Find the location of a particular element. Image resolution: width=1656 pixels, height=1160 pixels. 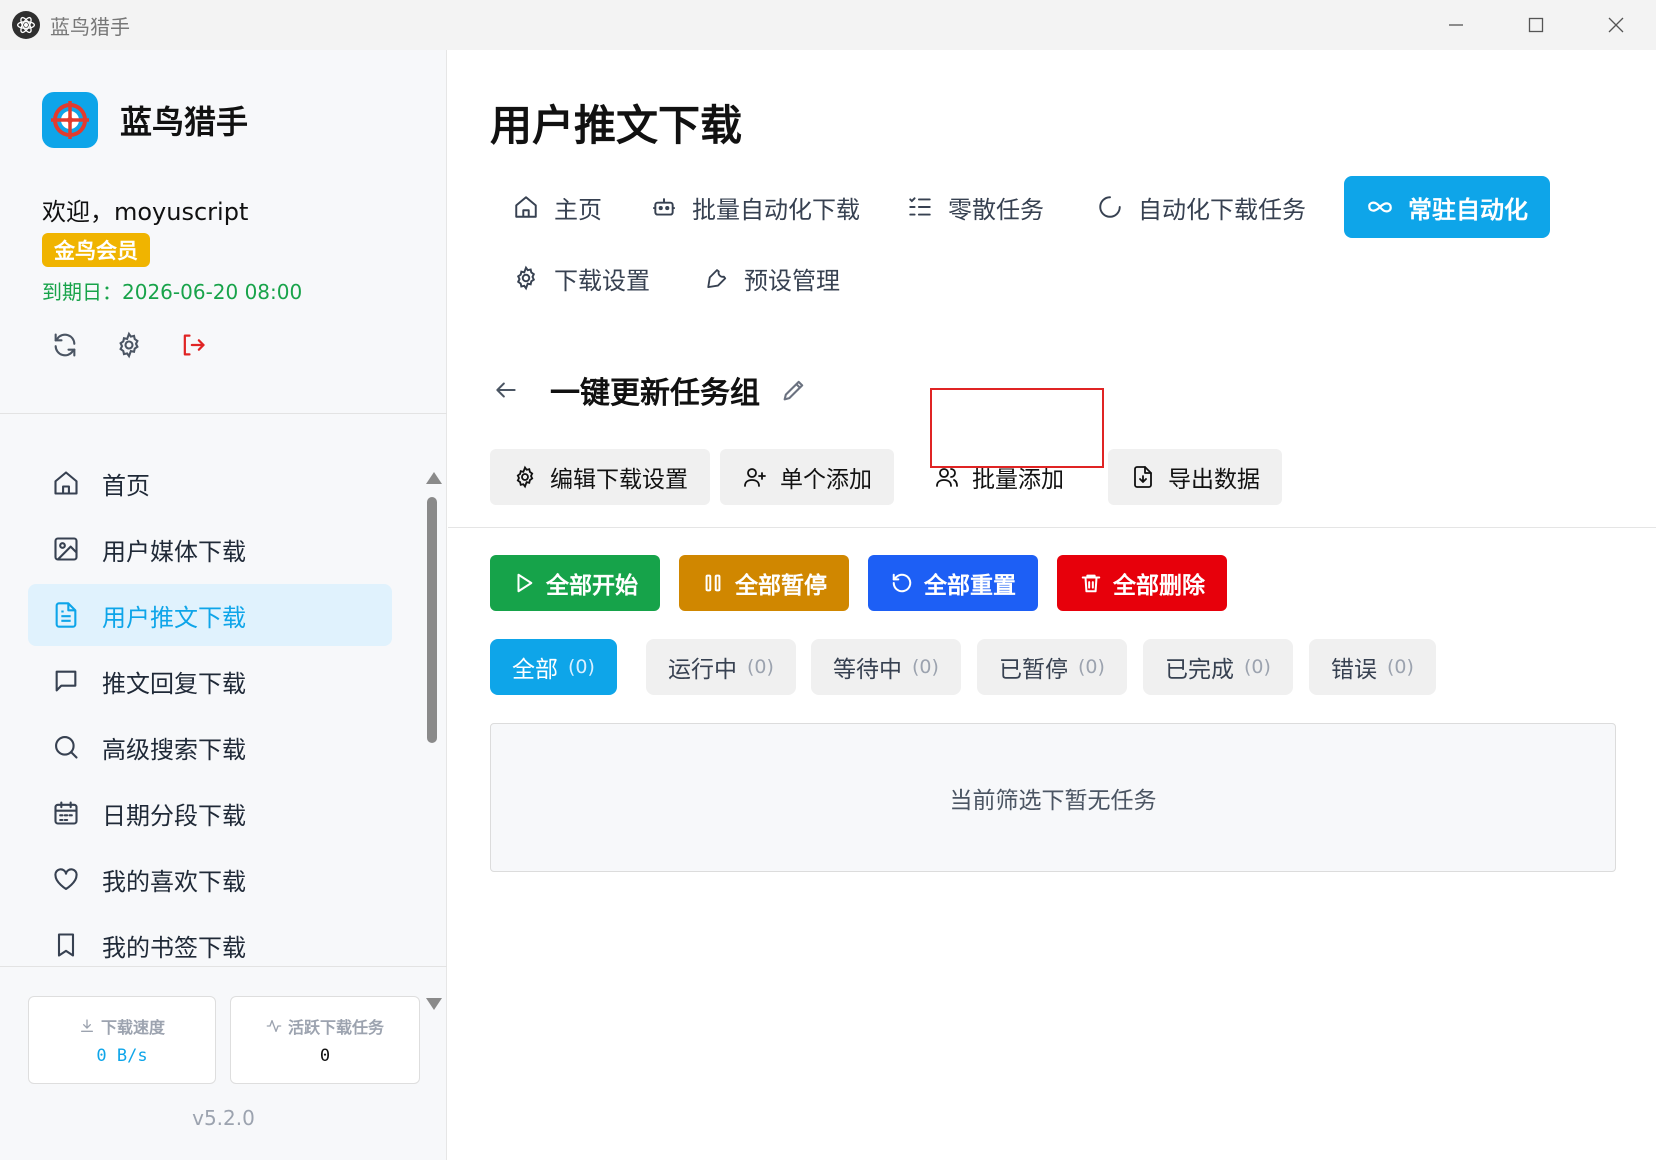

sidebar-item-user-tweets: 用户推文下载 is located at coordinates (210, 615).